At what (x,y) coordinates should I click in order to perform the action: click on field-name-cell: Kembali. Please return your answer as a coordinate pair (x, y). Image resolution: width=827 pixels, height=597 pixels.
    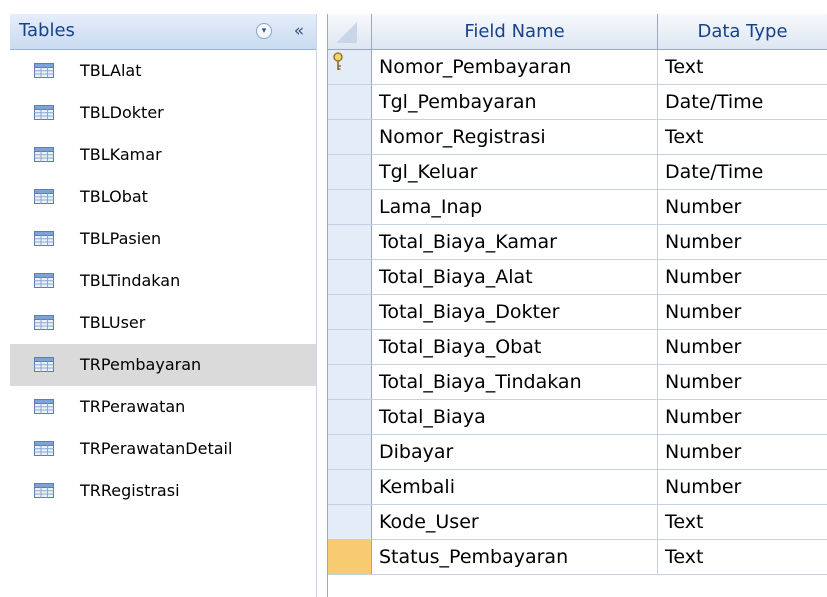
    Looking at the image, I should click on (515, 487).